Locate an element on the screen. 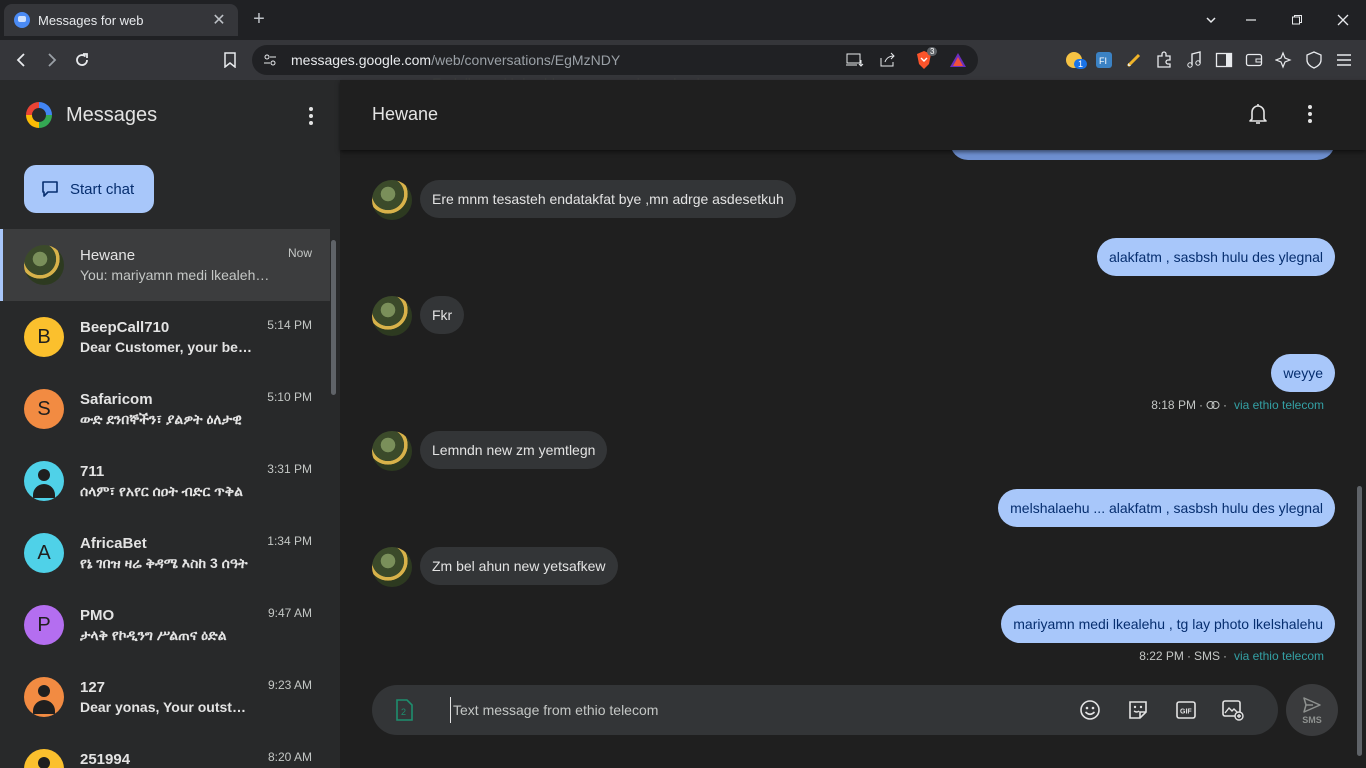 The image size is (1366, 768). gif-icon: GIF is located at coordinates (1186, 710).